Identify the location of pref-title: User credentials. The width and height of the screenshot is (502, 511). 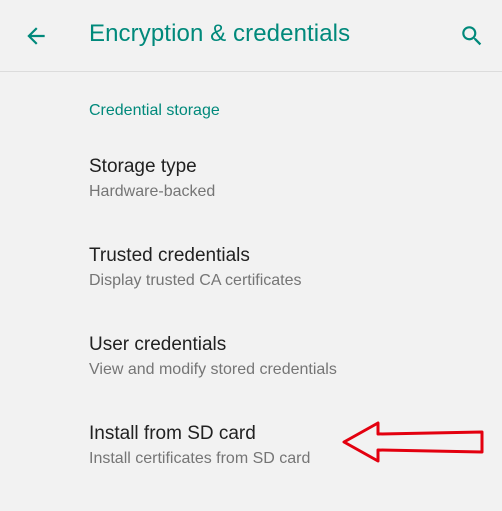
(158, 344).